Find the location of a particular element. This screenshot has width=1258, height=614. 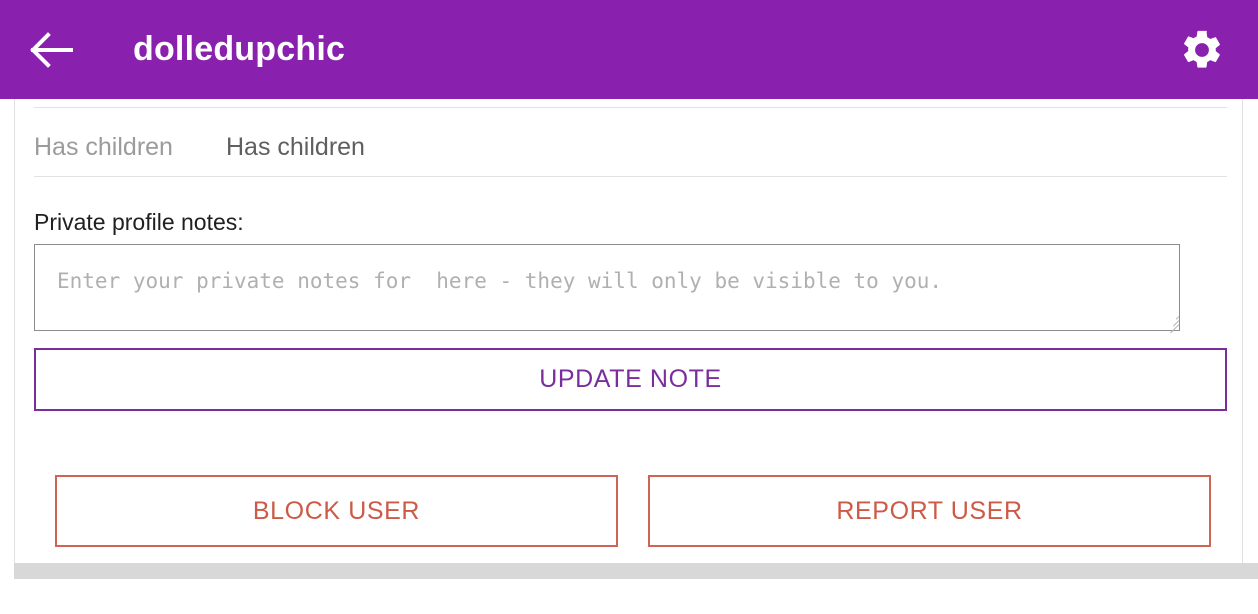

gear-icon is located at coordinates (1202, 50).